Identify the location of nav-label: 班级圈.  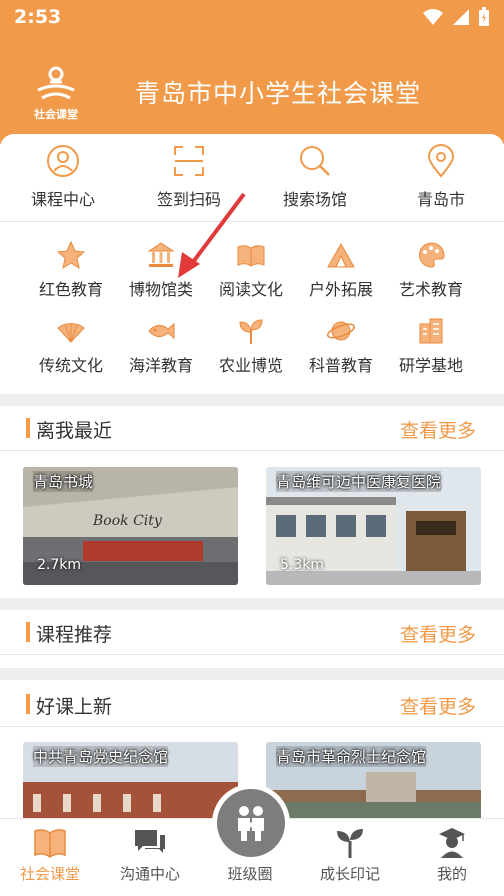
(250, 874).